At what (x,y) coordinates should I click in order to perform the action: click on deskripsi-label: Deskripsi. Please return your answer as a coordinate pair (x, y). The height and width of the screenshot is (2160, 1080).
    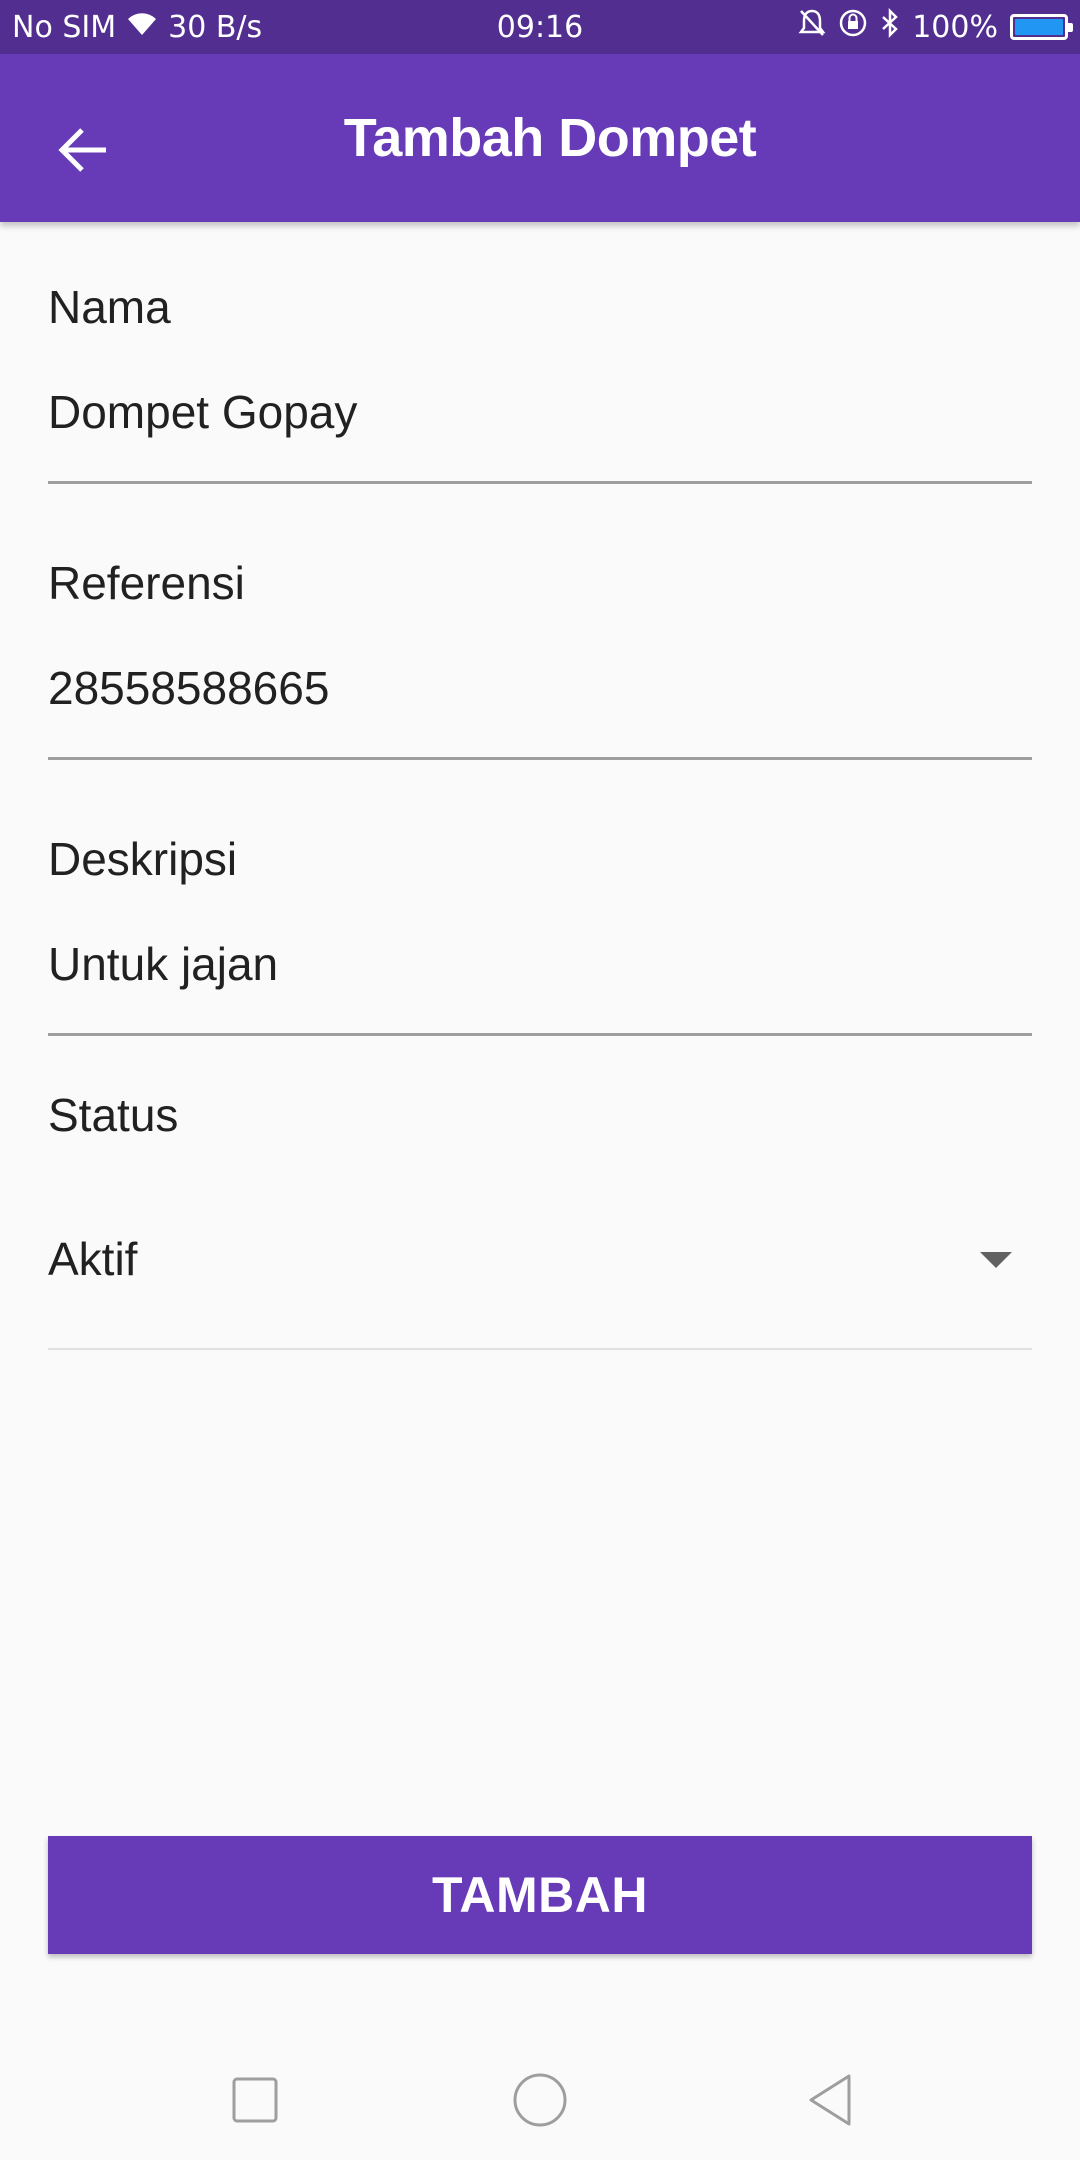
    Looking at the image, I should click on (143, 859).